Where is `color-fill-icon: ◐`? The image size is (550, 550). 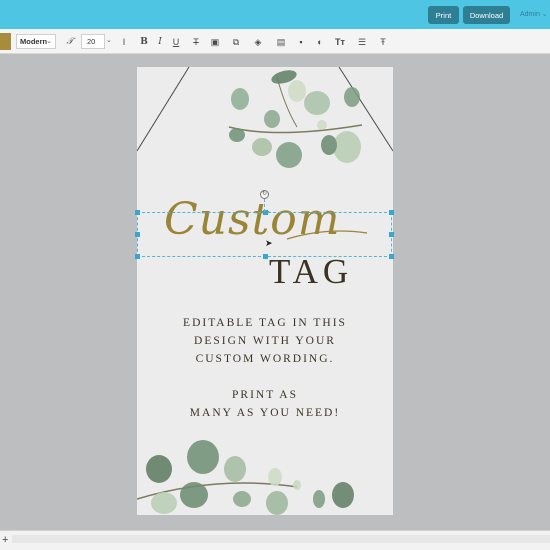
color-fill-icon: ◐ is located at coordinates (320, 42).